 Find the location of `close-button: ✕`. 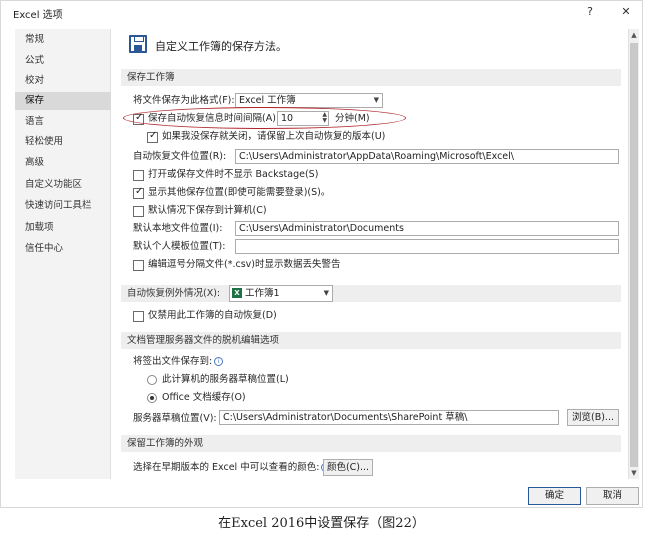

close-button: ✕ is located at coordinates (626, 12).